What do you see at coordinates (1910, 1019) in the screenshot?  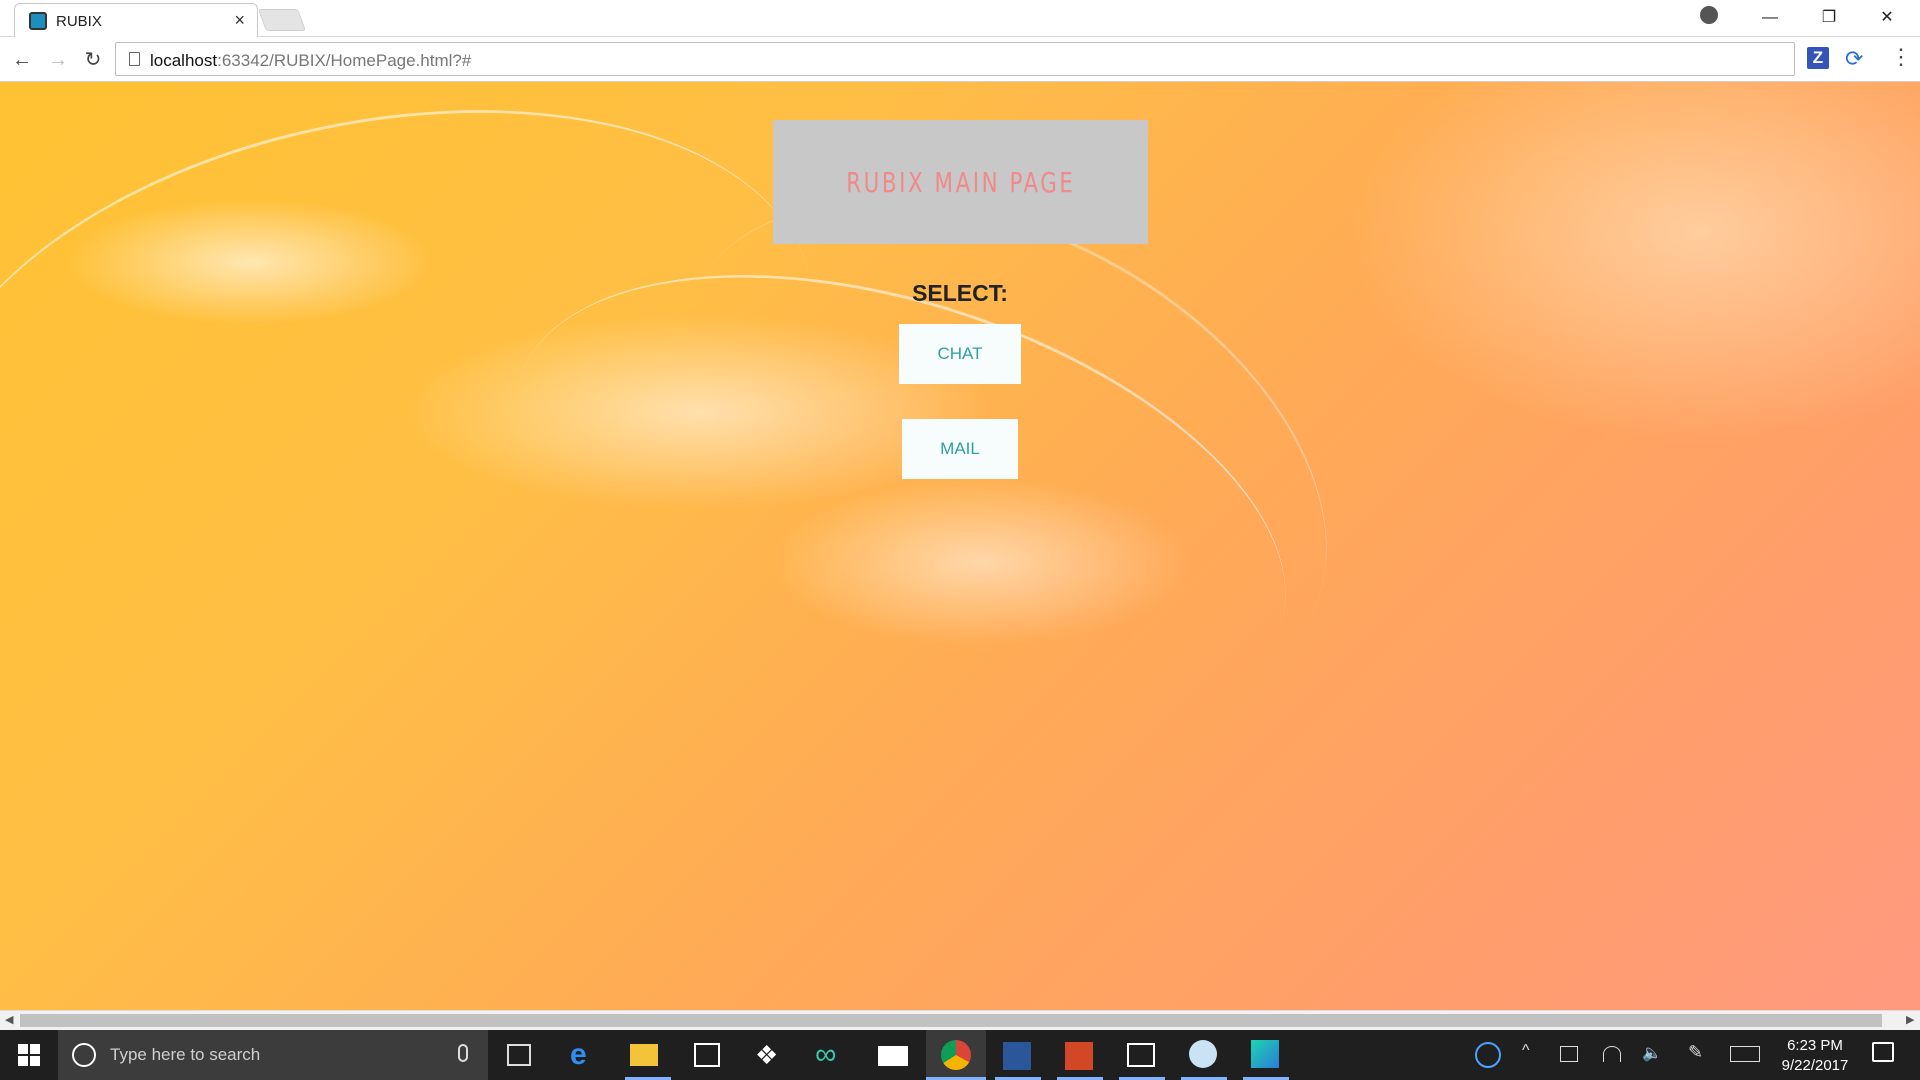 I see `scroll-right-icon: ▶` at bounding box center [1910, 1019].